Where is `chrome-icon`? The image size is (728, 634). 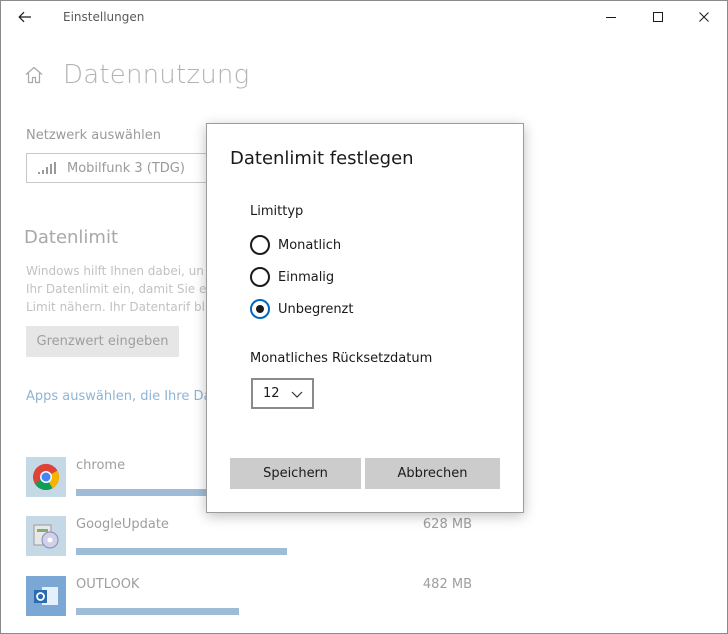 chrome-icon is located at coordinates (46, 477).